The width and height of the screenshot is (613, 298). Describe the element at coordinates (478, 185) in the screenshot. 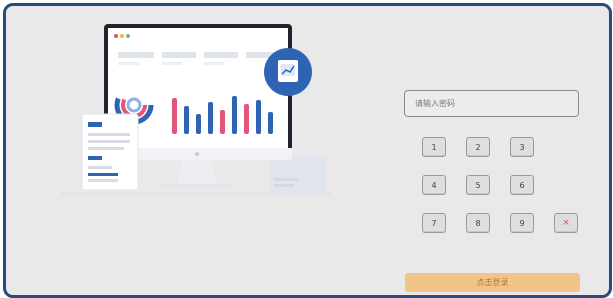

I see `keypad-key-5: 5` at that location.